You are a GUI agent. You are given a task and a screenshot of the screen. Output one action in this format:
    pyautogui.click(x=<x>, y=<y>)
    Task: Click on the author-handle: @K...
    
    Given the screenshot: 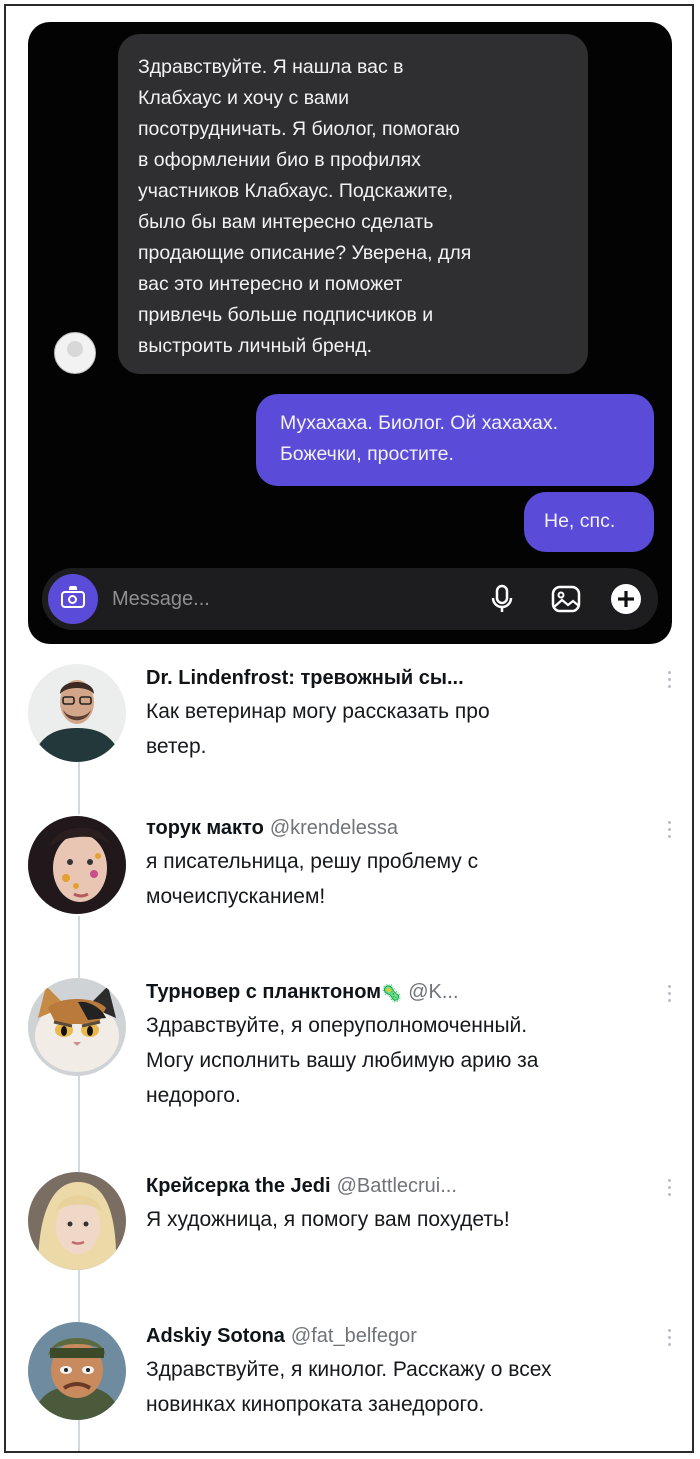 What is the action you would take?
    pyautogui.click(x=433, y=992)
    